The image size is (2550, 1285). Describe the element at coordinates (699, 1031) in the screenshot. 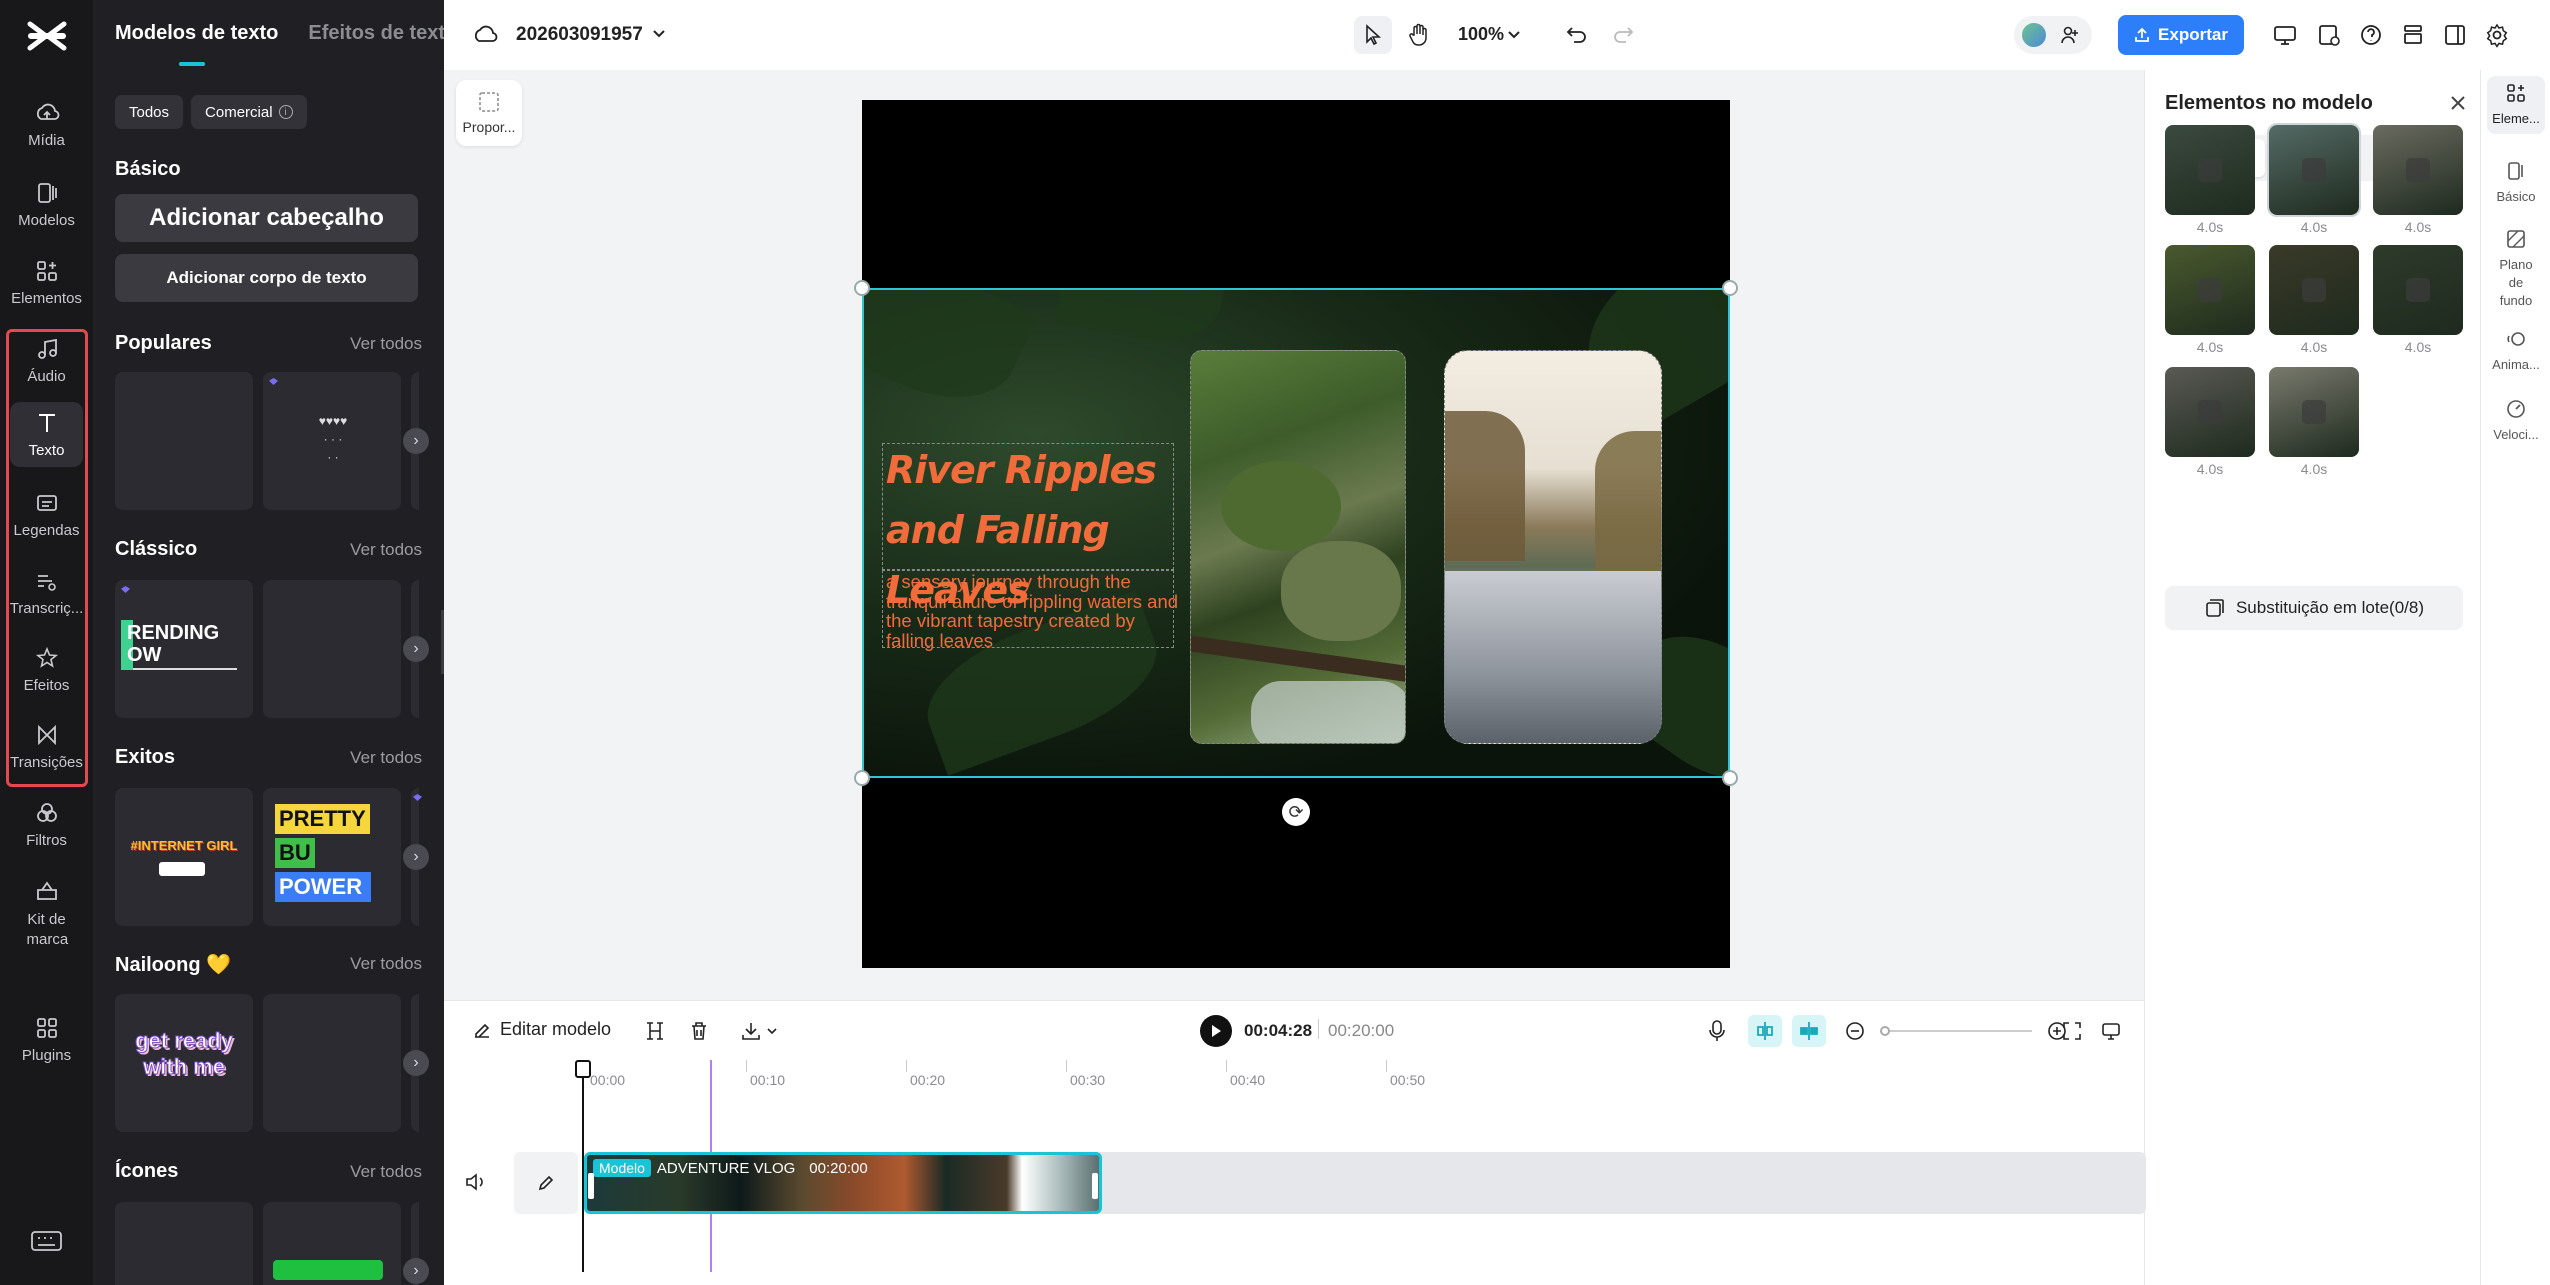

I see `delete-trash-icon` at that location.